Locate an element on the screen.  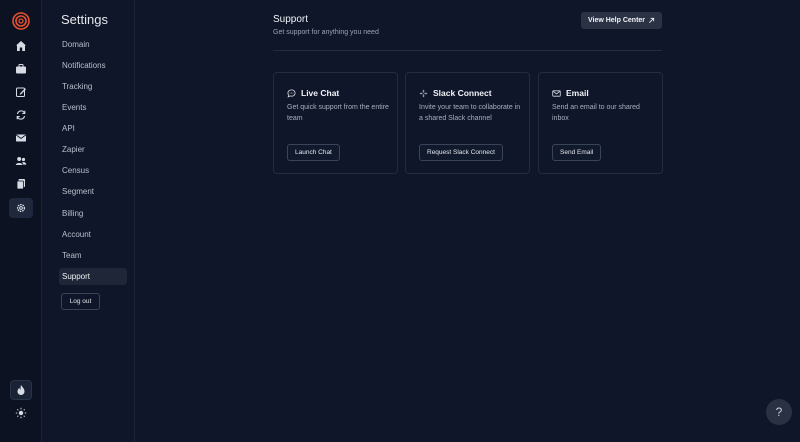
rail-refresh-button is located at coordinates (21, 115).